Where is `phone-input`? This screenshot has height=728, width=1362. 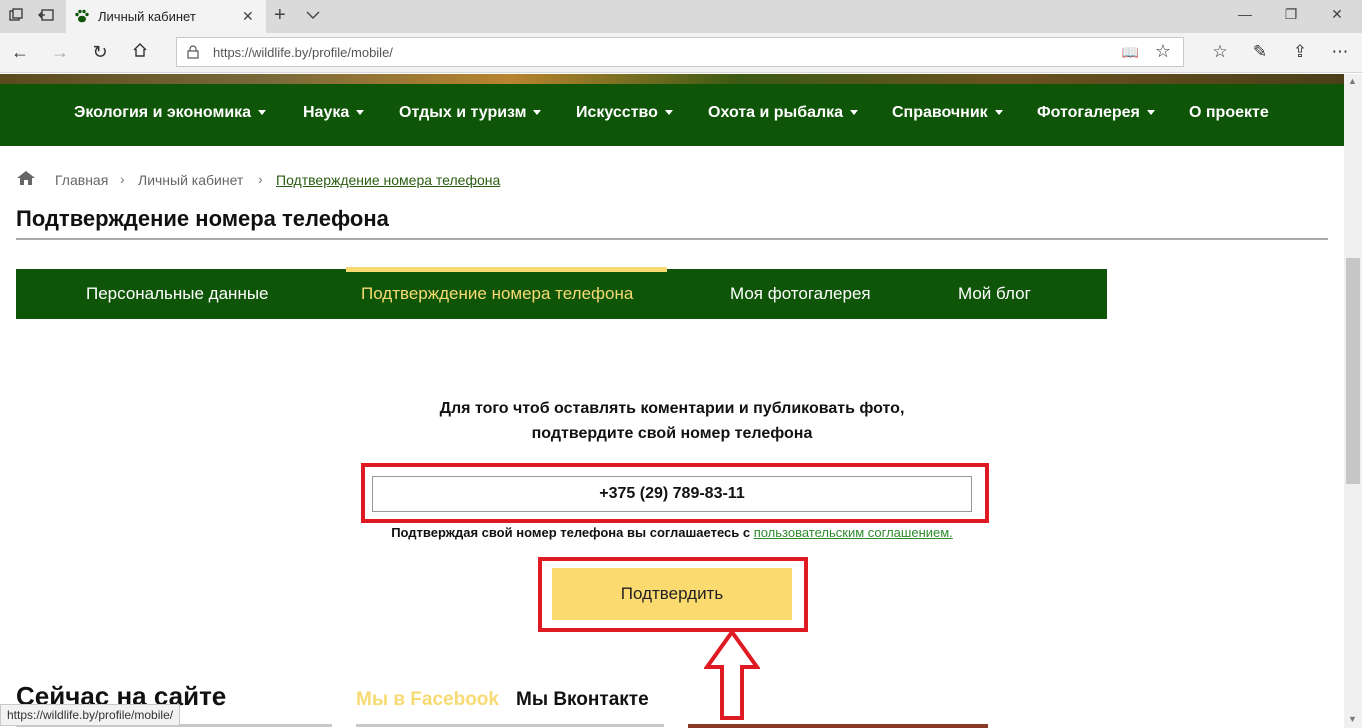 phone-input is located at coordinates (672, 494).